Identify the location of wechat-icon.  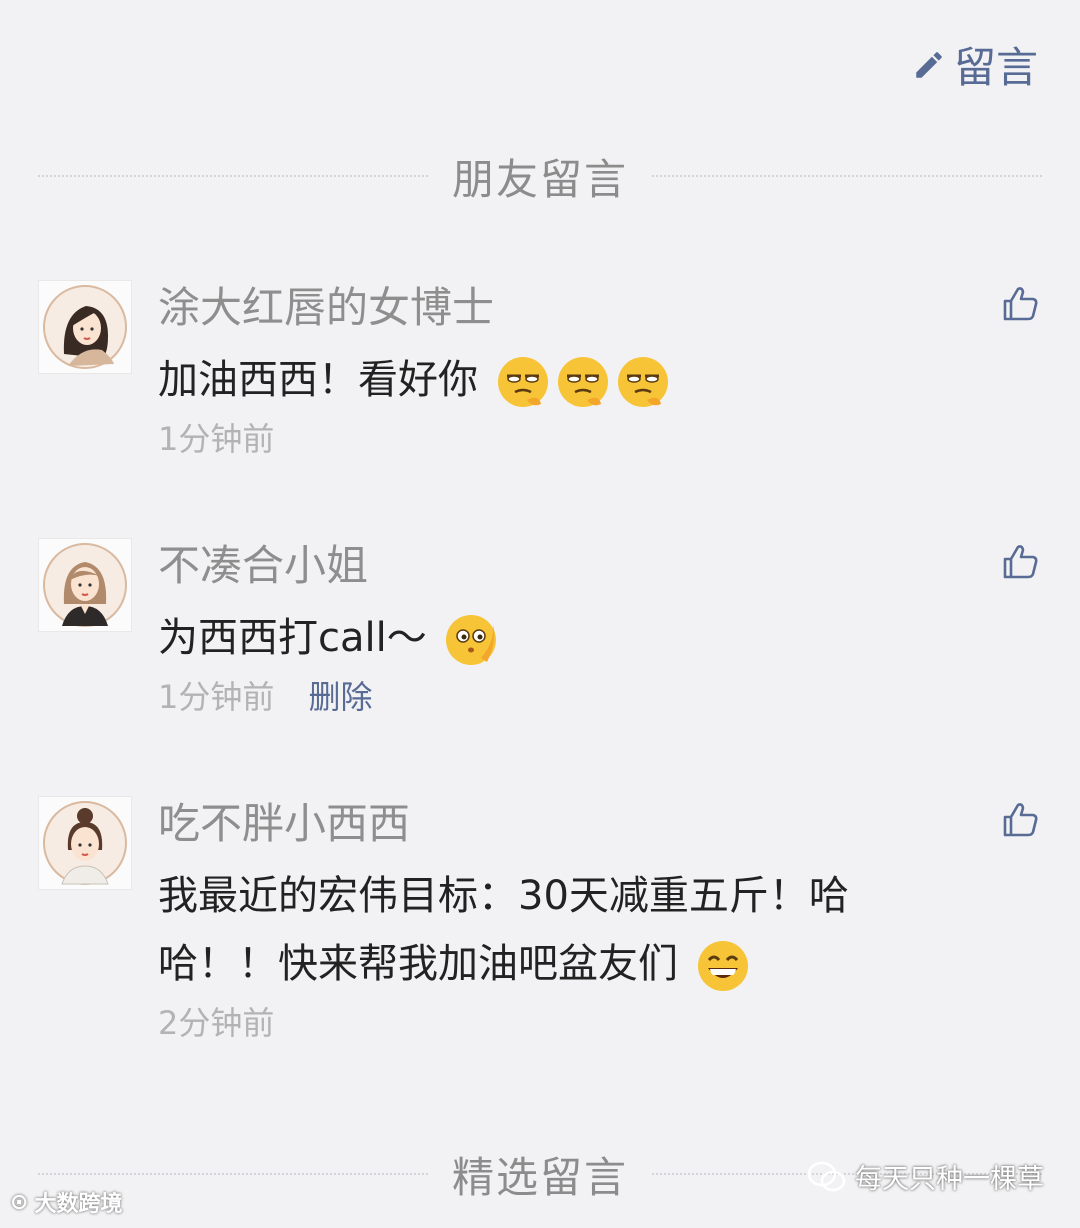
(826, 1176).